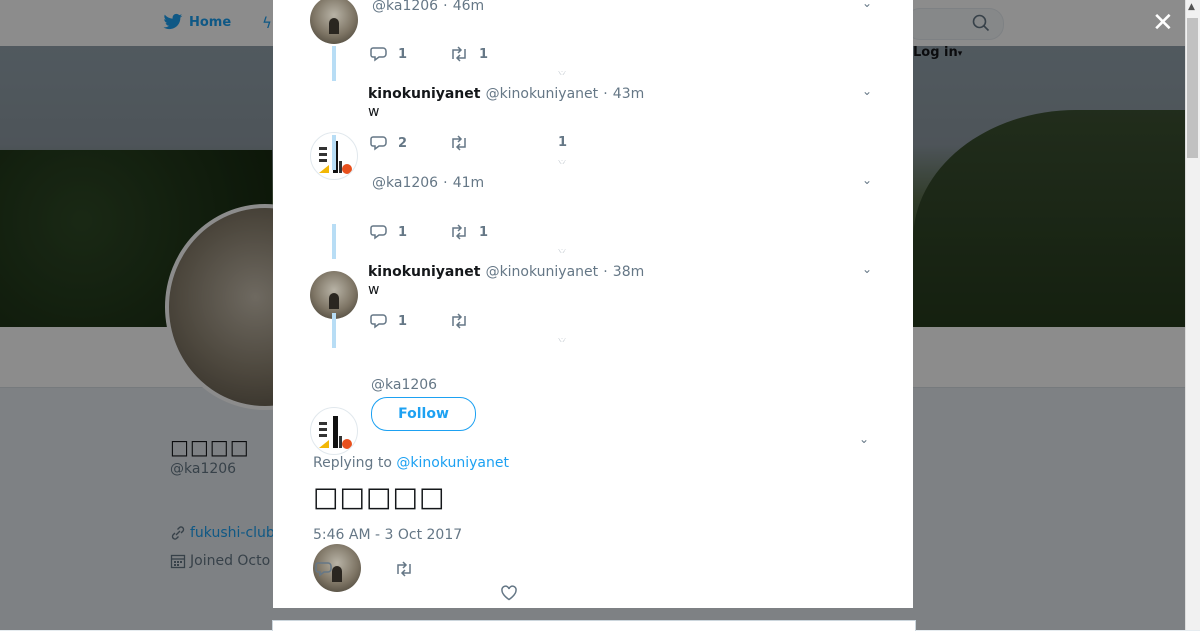 The image size is (1200, 631). Describe the element at coordinates (1191, 7) in the screenshot. I see `scroll-up-icon: ▲` at that location.